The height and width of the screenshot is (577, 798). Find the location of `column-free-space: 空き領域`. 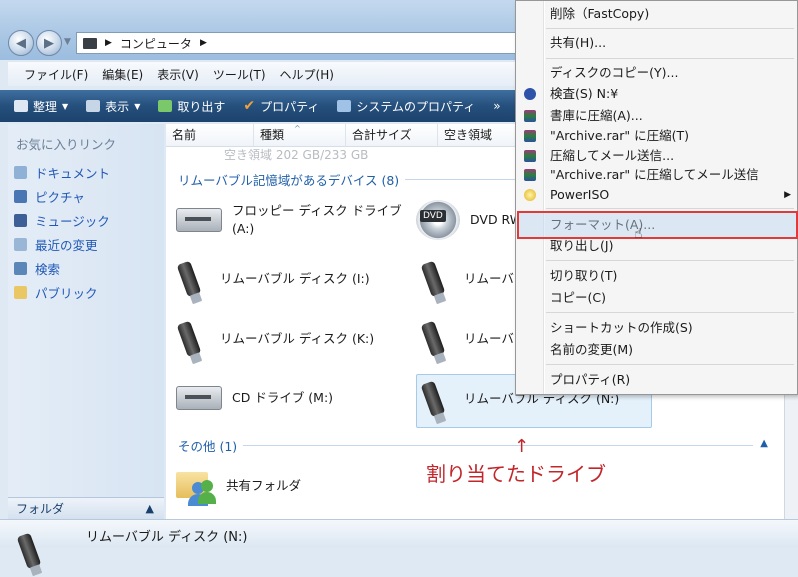

column-free-space: 空き領域 is located at coordinates (478, 135).